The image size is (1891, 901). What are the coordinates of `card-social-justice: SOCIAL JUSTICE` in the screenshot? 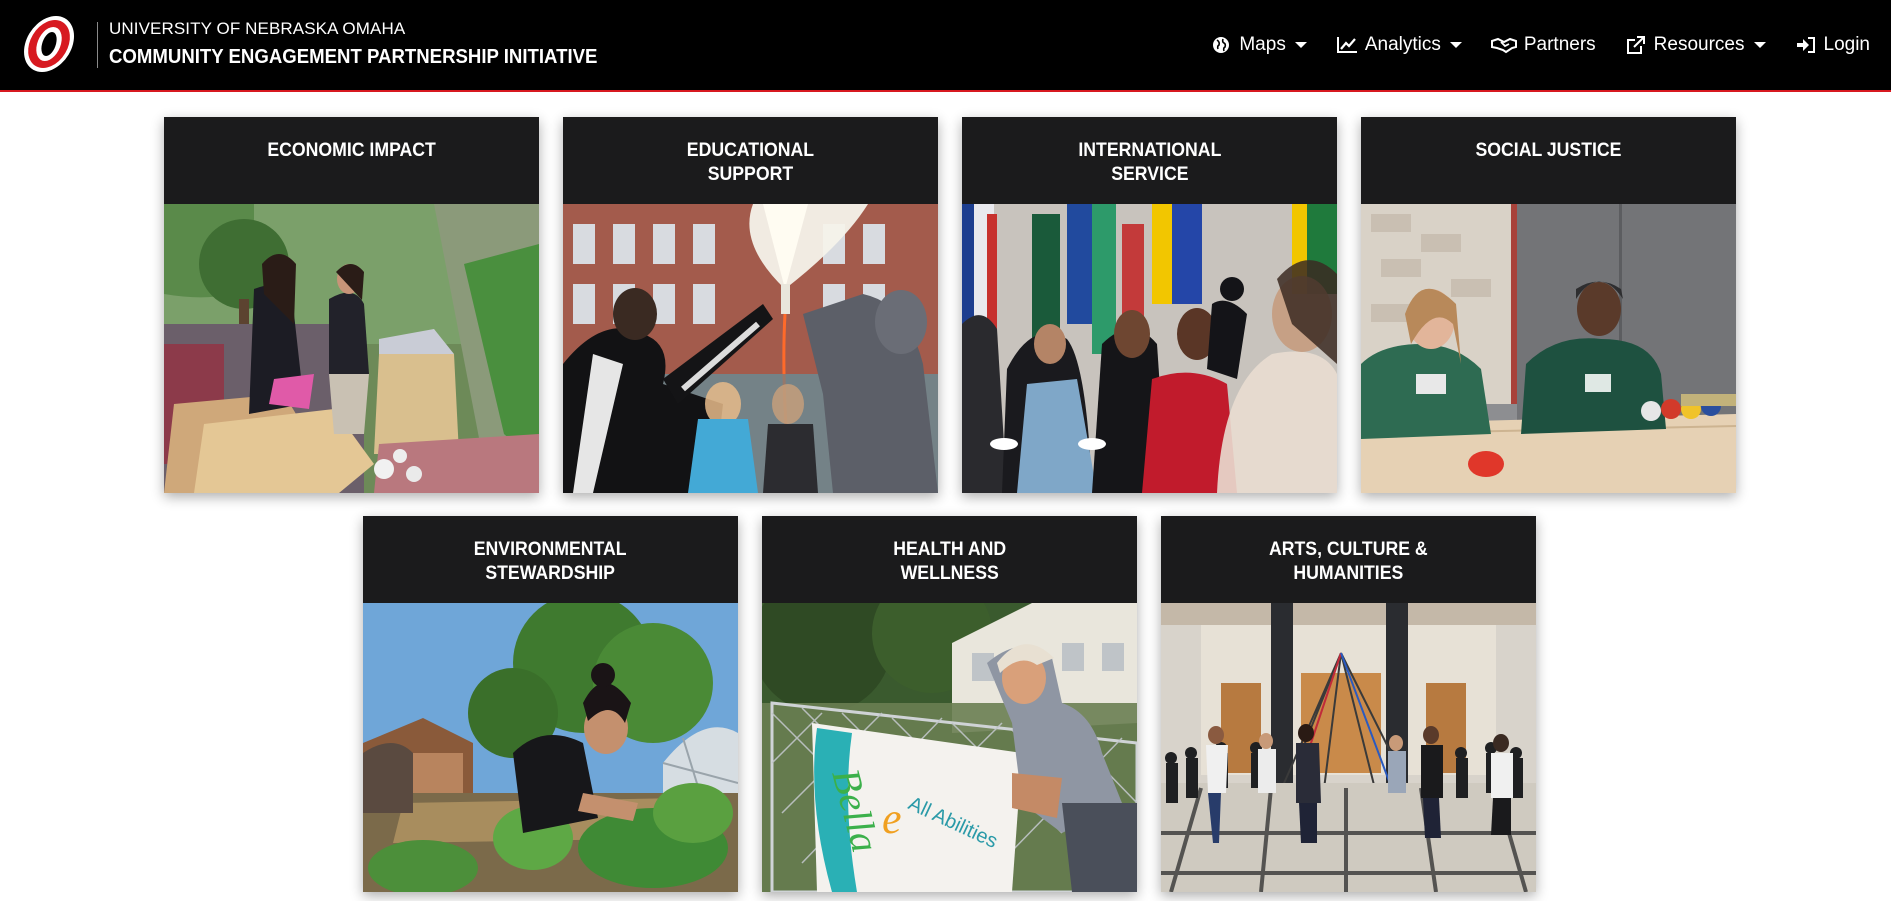 It's located at (1548, 305).